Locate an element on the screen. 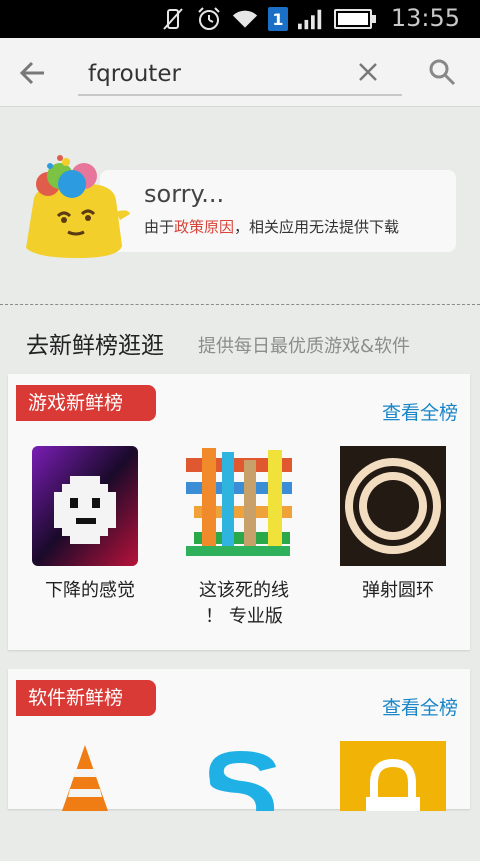 This screenshot has width=480, height=861. battery-icon is located at coordinates (355, 19).